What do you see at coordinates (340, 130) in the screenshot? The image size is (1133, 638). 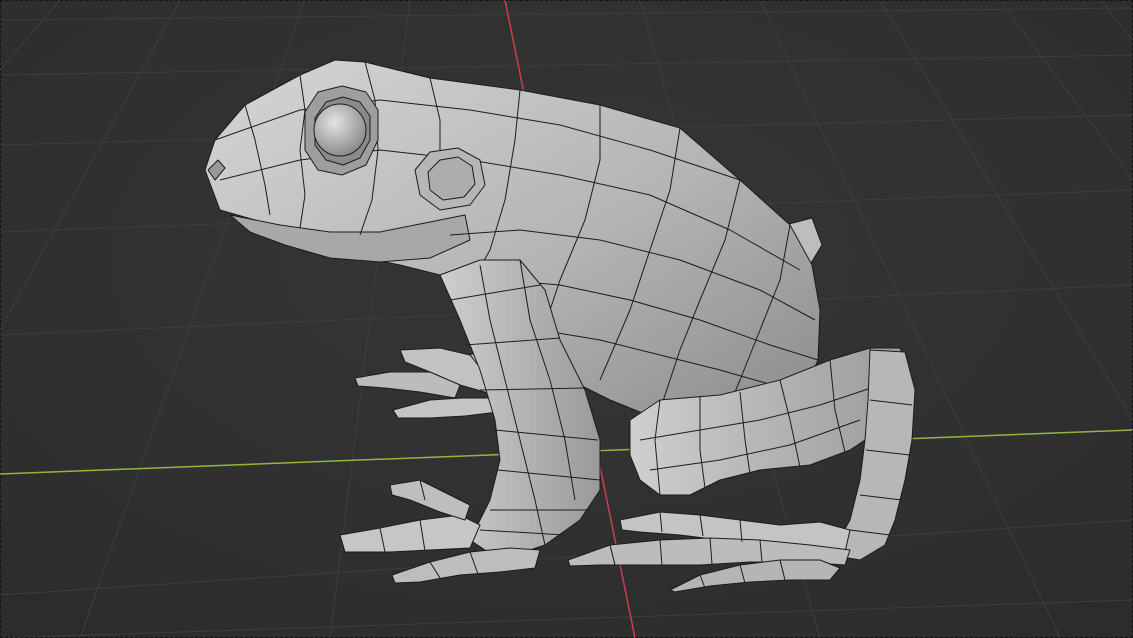 I see `eye` at bounding box center [340, 130].